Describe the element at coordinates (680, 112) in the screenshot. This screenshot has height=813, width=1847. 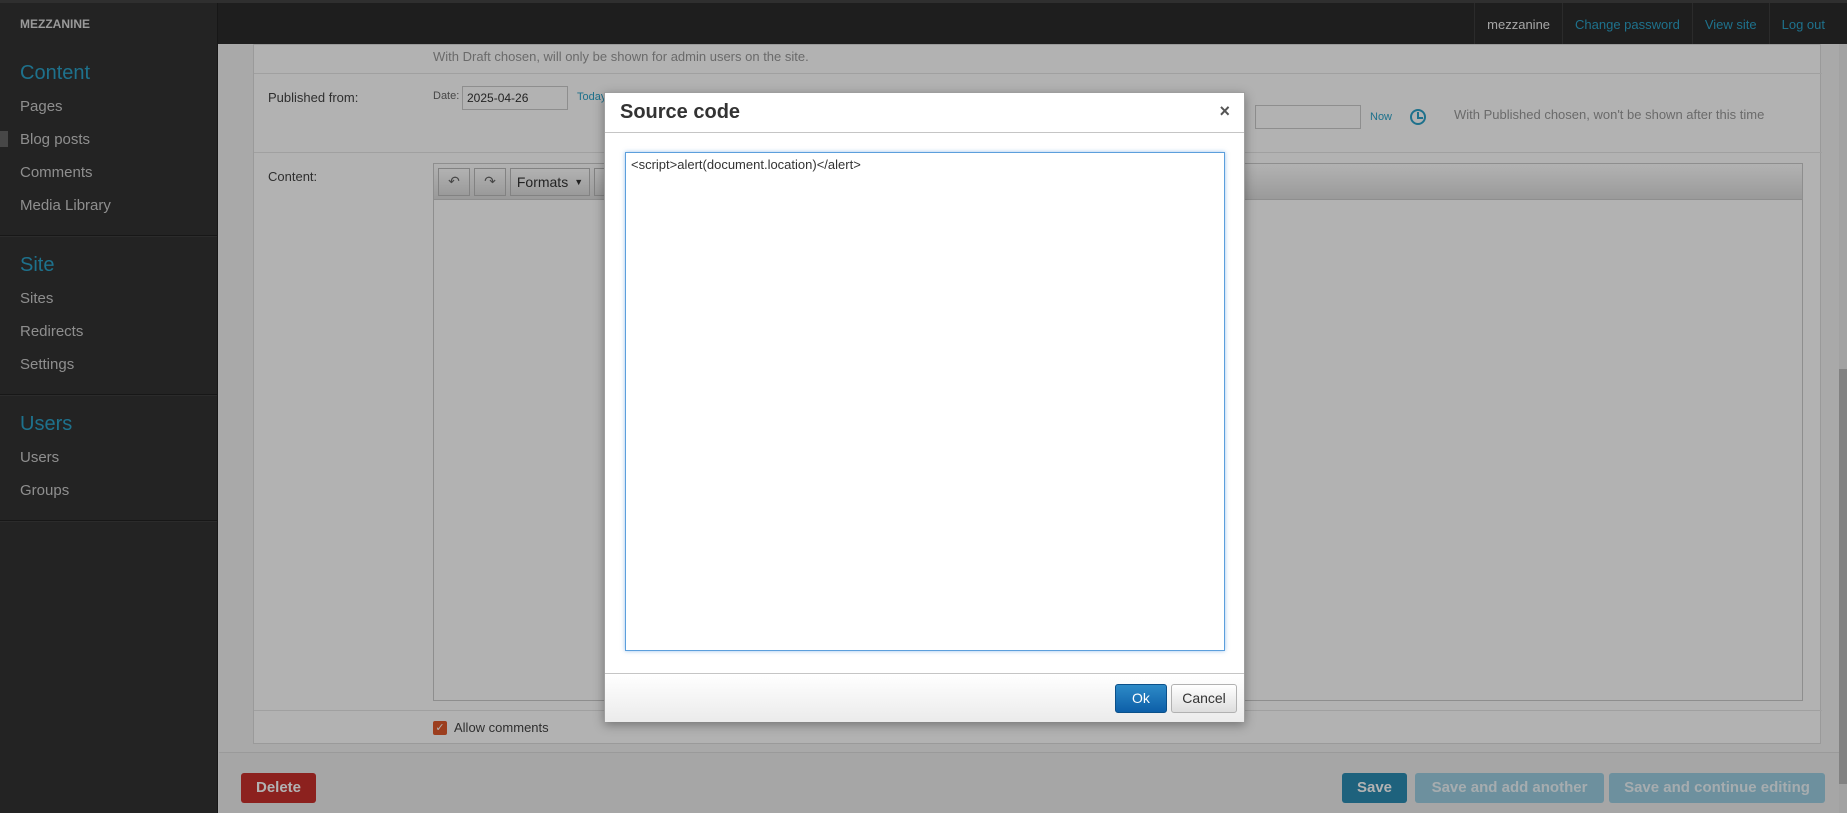
I see `dialog-title: Source code` at that location.